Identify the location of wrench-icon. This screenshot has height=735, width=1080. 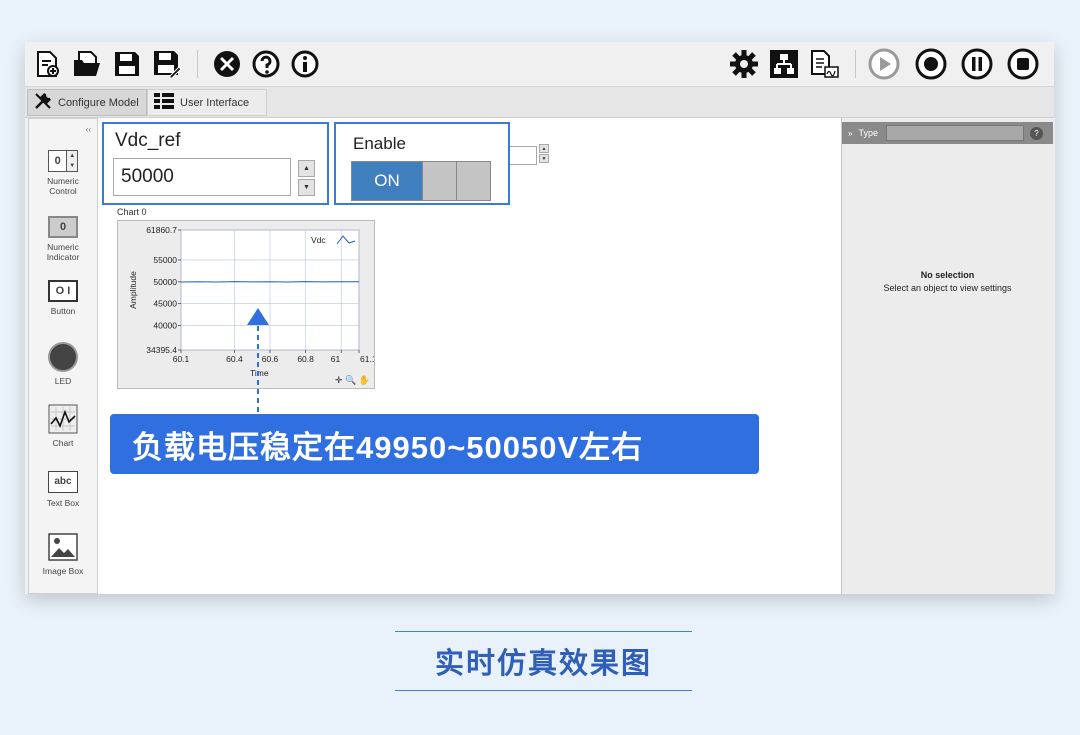
(43, 102).